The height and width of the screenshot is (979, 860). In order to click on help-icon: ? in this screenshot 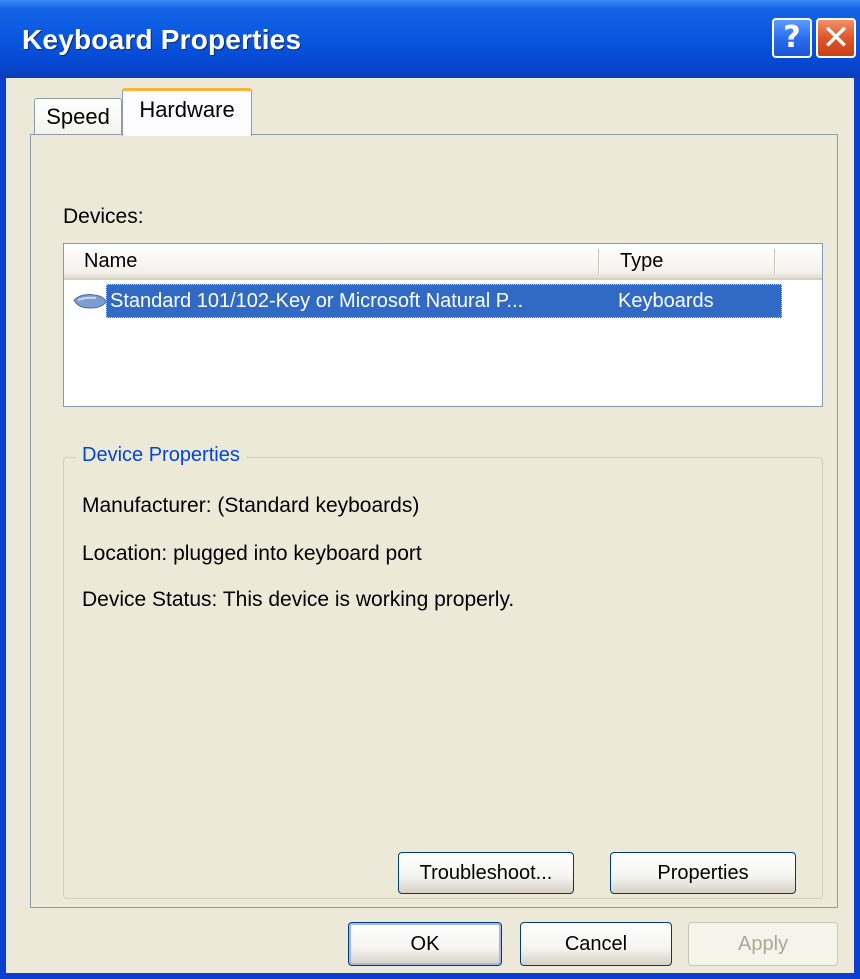, I will do `click(792, 37)`.